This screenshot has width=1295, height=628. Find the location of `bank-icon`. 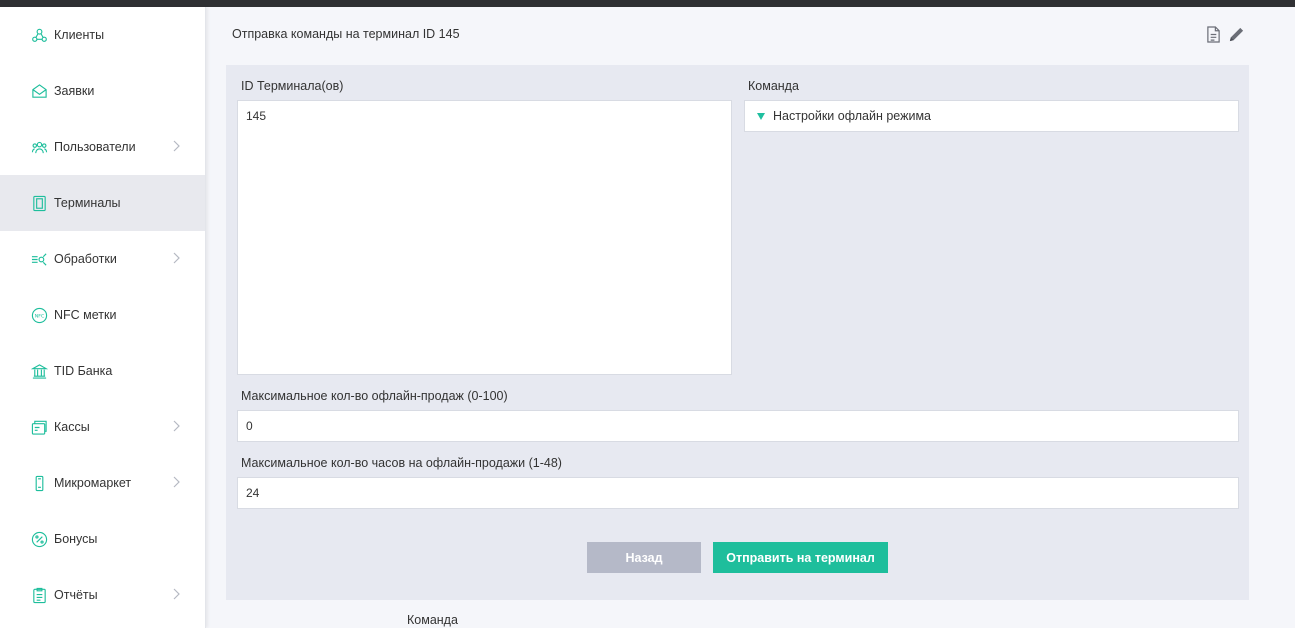

bank-icon is located at coordinates (39, 371).